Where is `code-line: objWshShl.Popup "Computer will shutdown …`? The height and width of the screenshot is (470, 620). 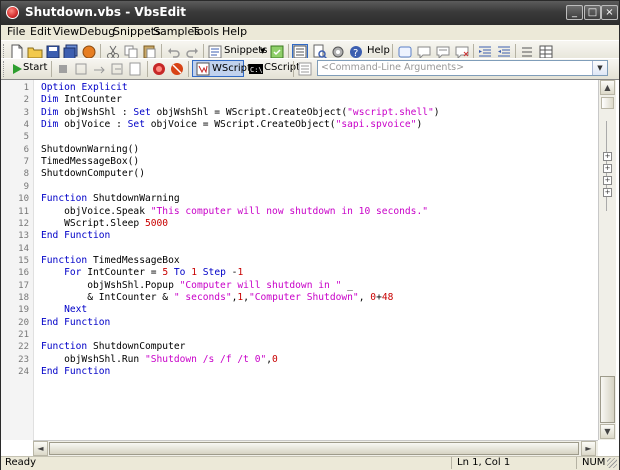
code-line: objWshShl.Popup "Computer will shutdown … is located at coordinates (197, 285).